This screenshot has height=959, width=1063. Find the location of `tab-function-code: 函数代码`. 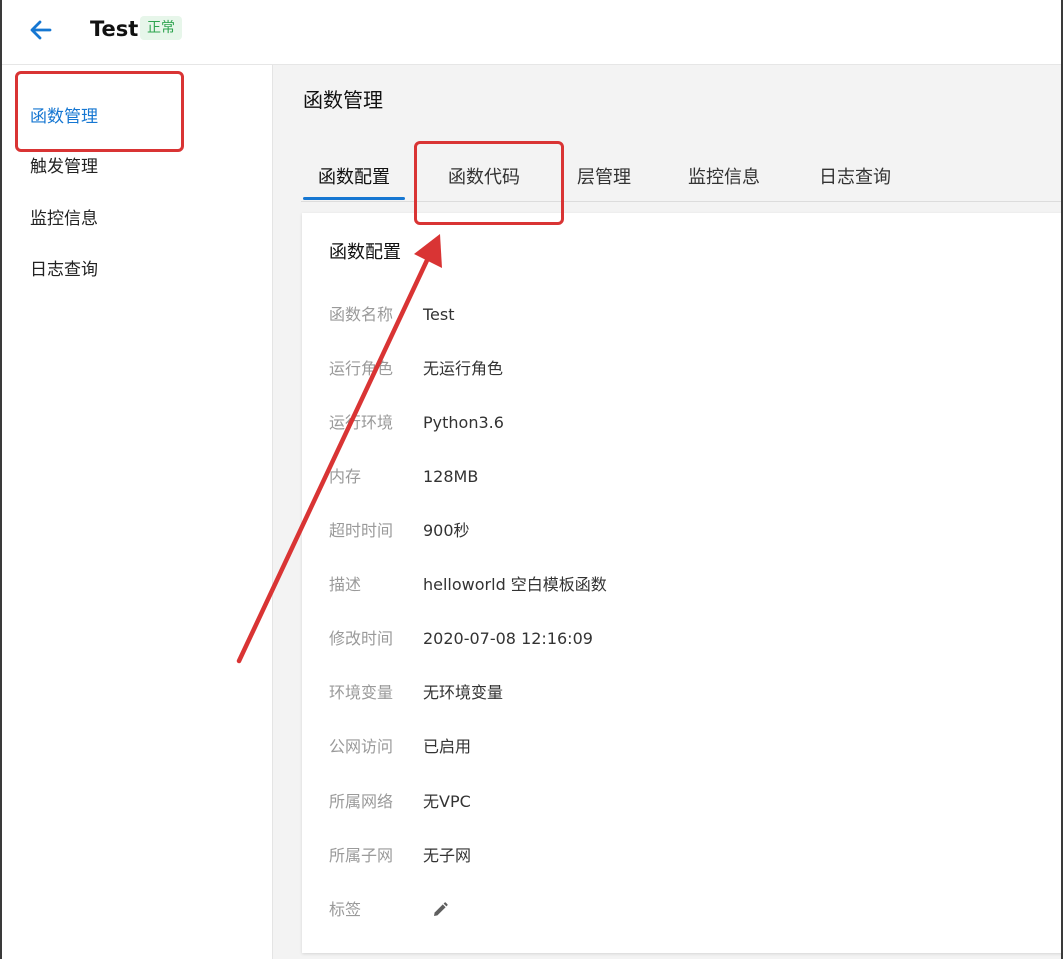

tab-function-code: 函数代码 is located at coordinates (484, 181).